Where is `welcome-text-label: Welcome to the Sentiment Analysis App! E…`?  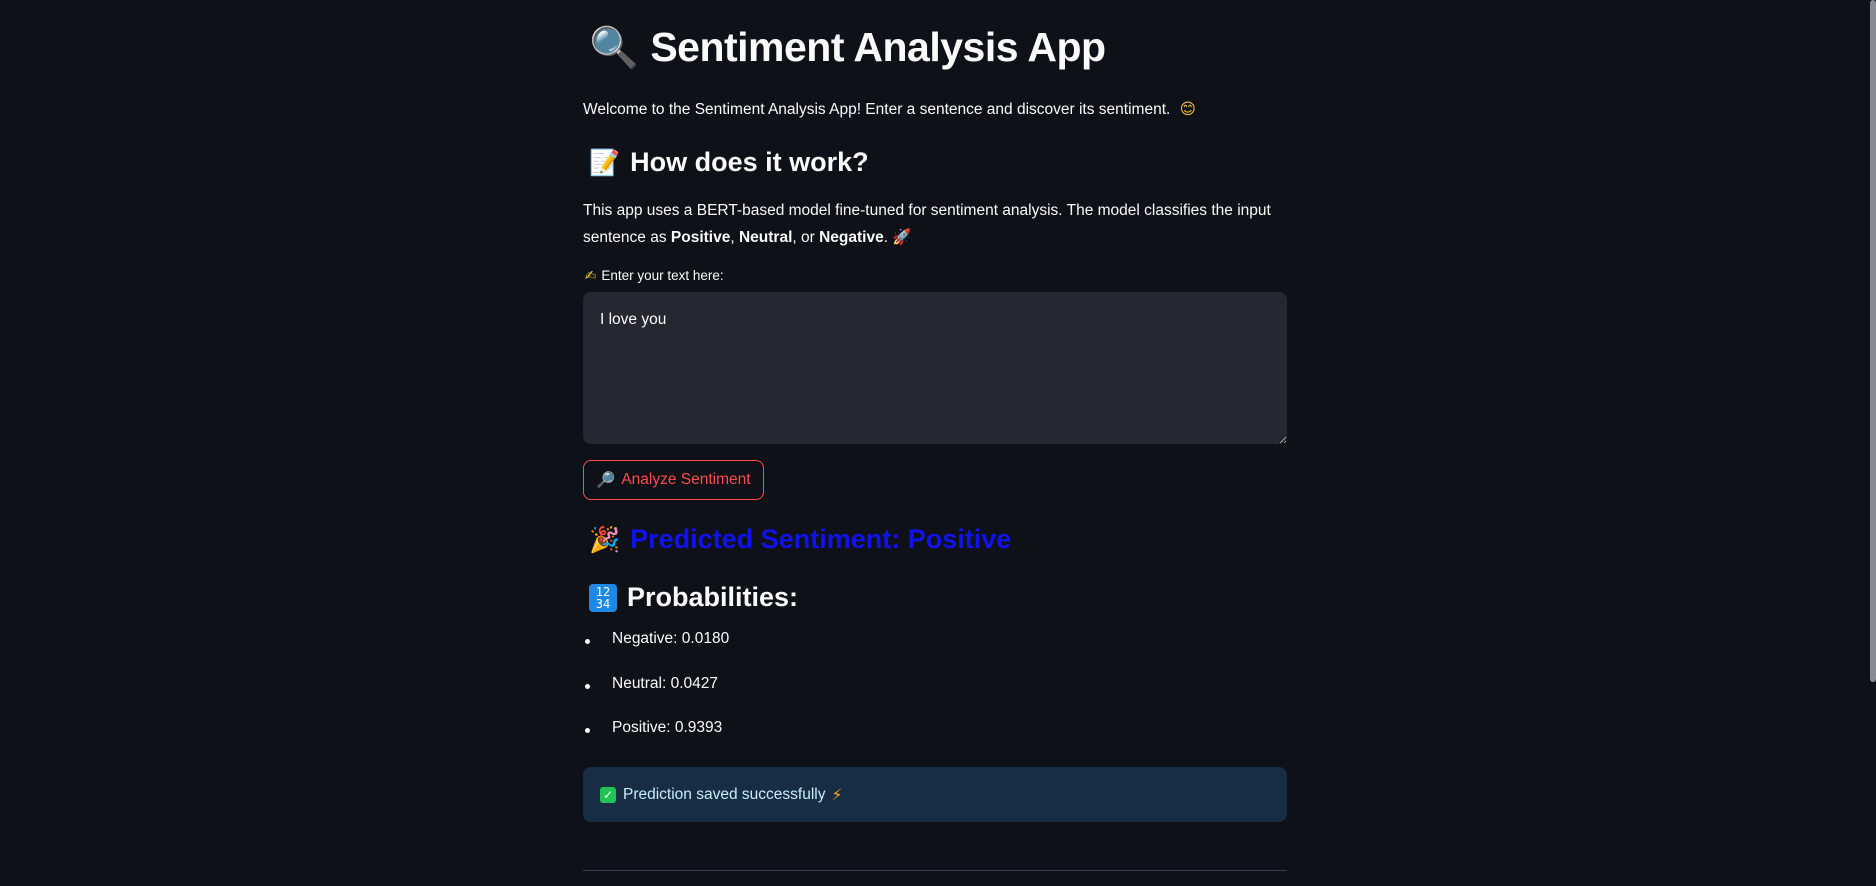 welcome-text-label: Welcome to the Sentiment Analysis App! E… is located at coordinates (877, 109).